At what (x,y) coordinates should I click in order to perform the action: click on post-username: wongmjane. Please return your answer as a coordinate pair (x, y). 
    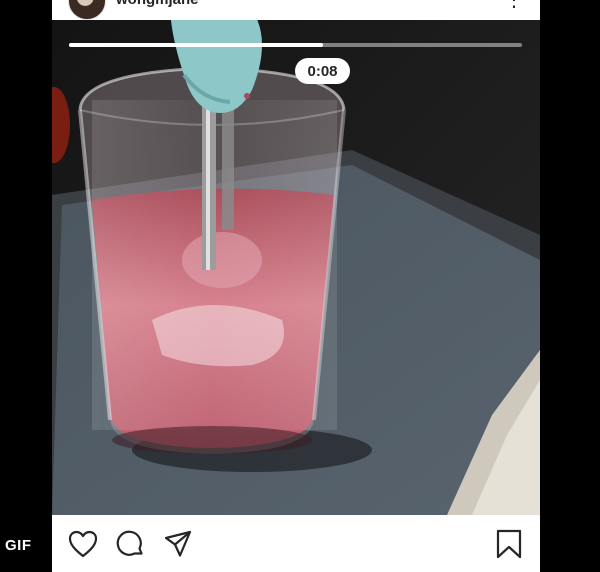
    Looking at the image, I should click on (157, 4).